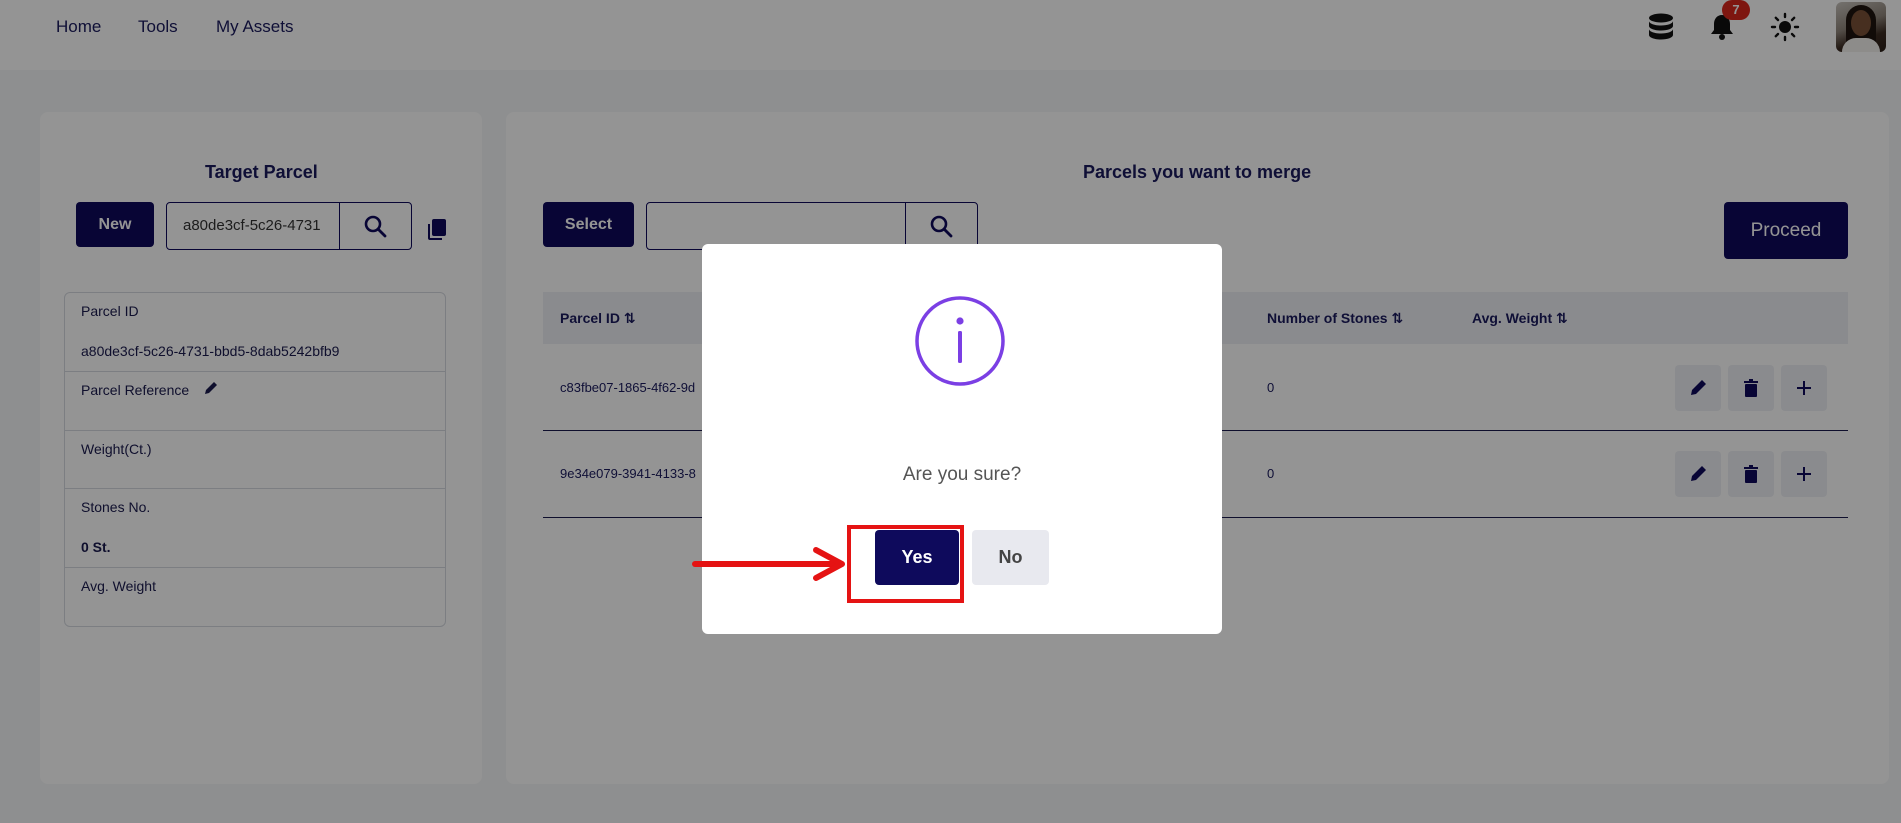 The image size is (1901, 823). I want to click on info-icon, so click(960, 341).